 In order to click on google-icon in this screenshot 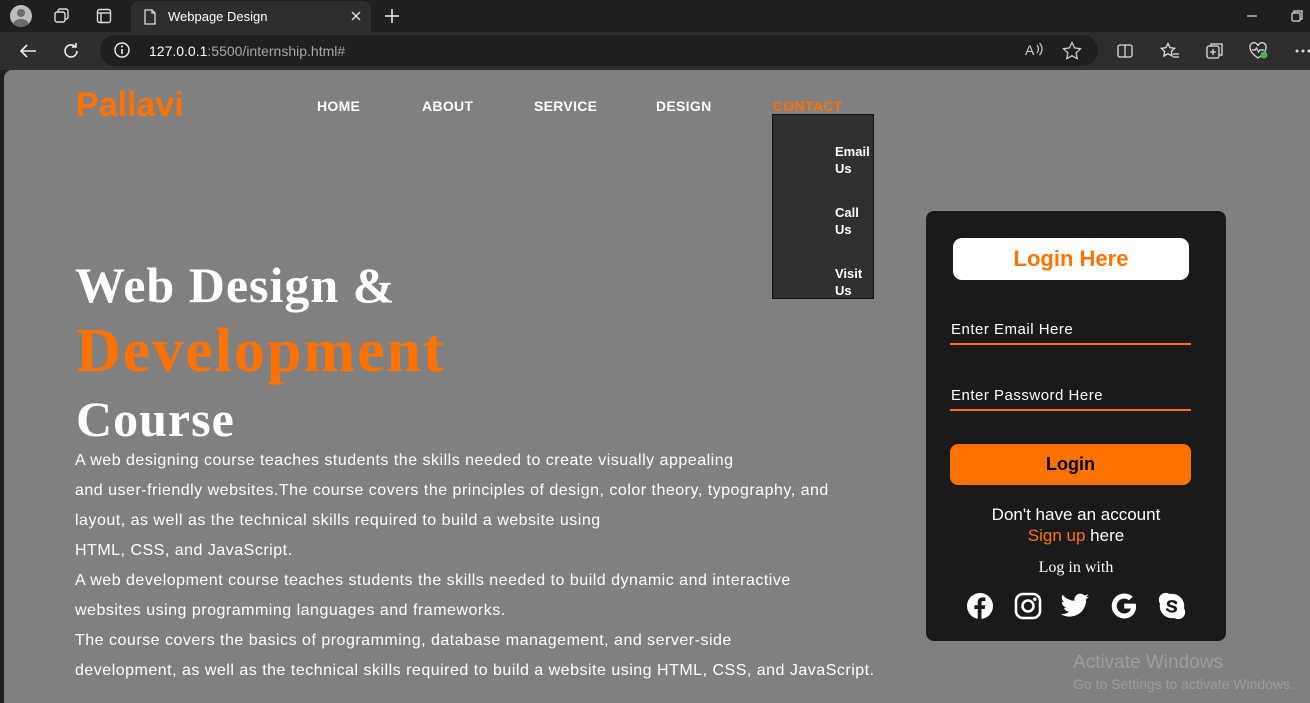, I will do `click(1124, 606)`.